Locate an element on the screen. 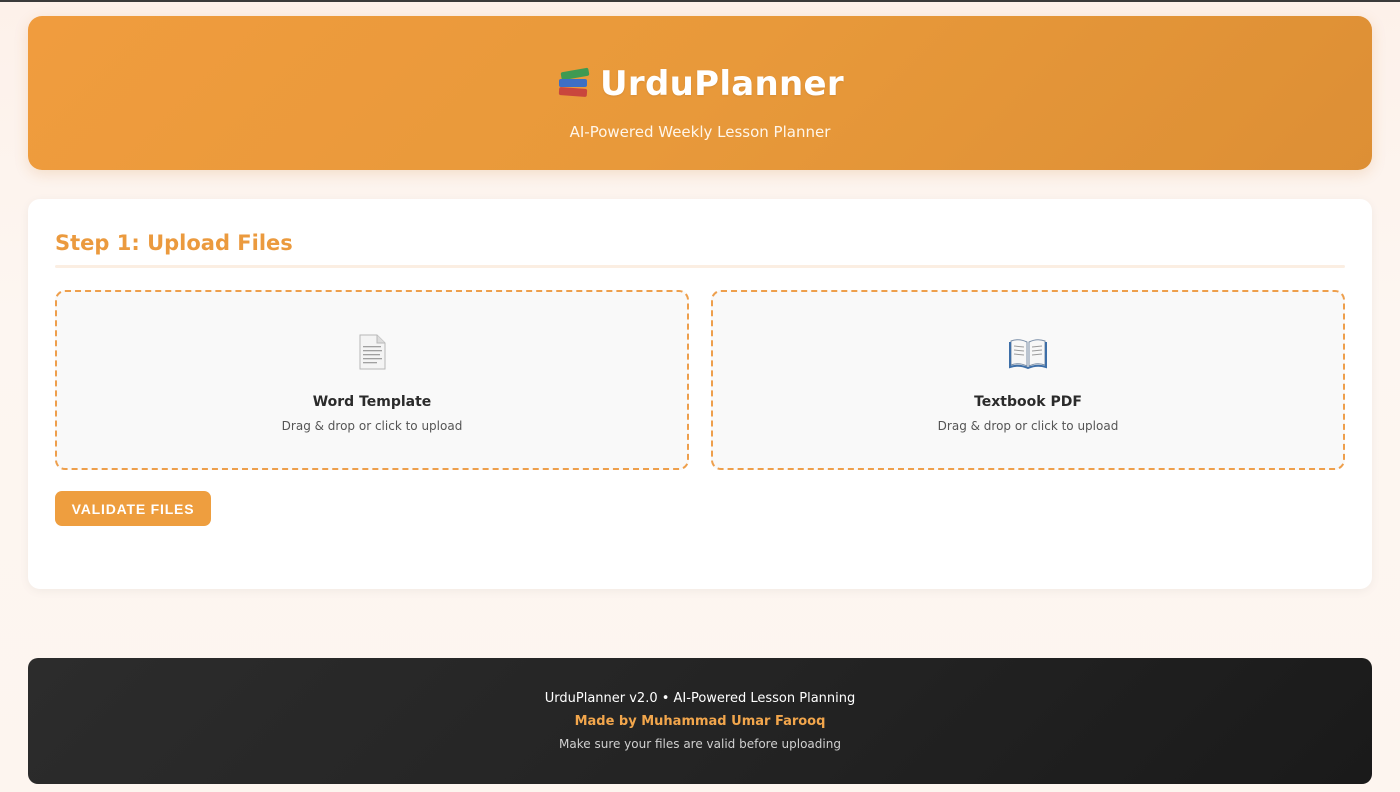 This screenshot has width=1400, height=792. word-template-label: Word Template is located at coordinates (372, 402).